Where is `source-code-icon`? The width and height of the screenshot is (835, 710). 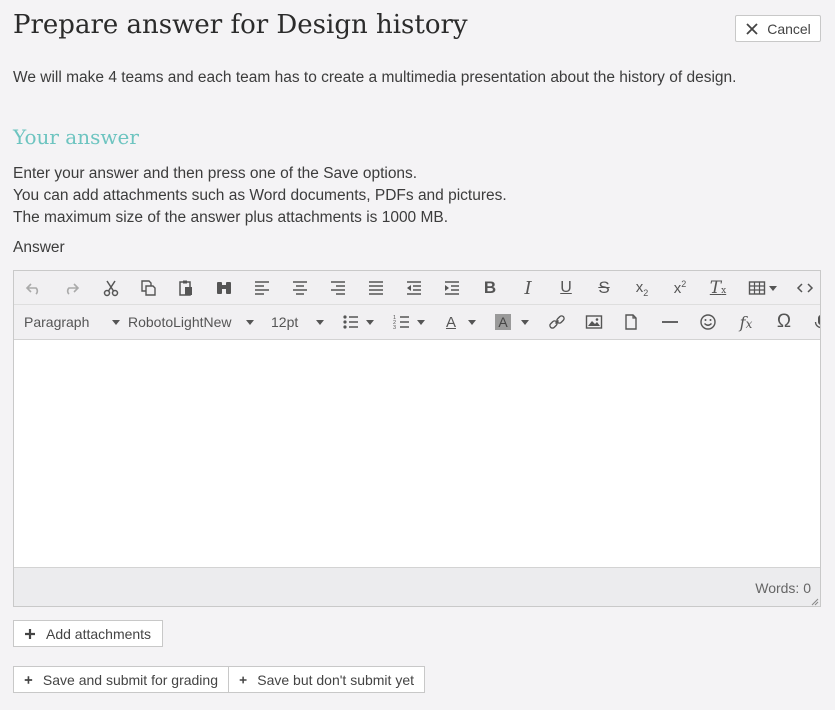
source-code-icon is located at coordinates (805, 288).